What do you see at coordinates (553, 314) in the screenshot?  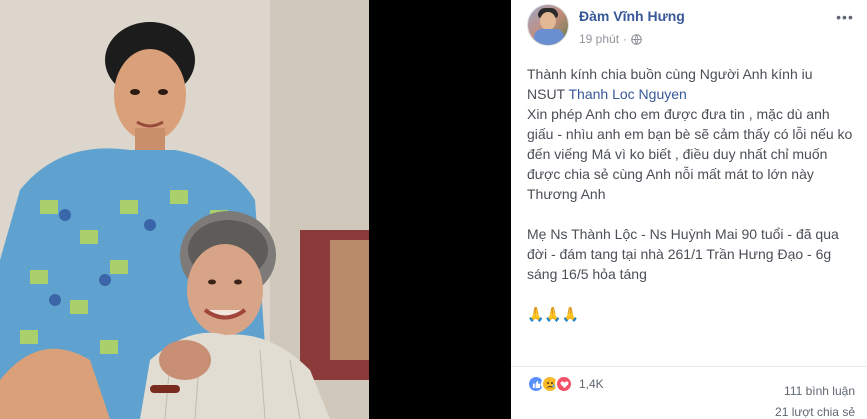 I see `prayer-emojis: 🙏🙏🙏` at bounding box center [553, 314].